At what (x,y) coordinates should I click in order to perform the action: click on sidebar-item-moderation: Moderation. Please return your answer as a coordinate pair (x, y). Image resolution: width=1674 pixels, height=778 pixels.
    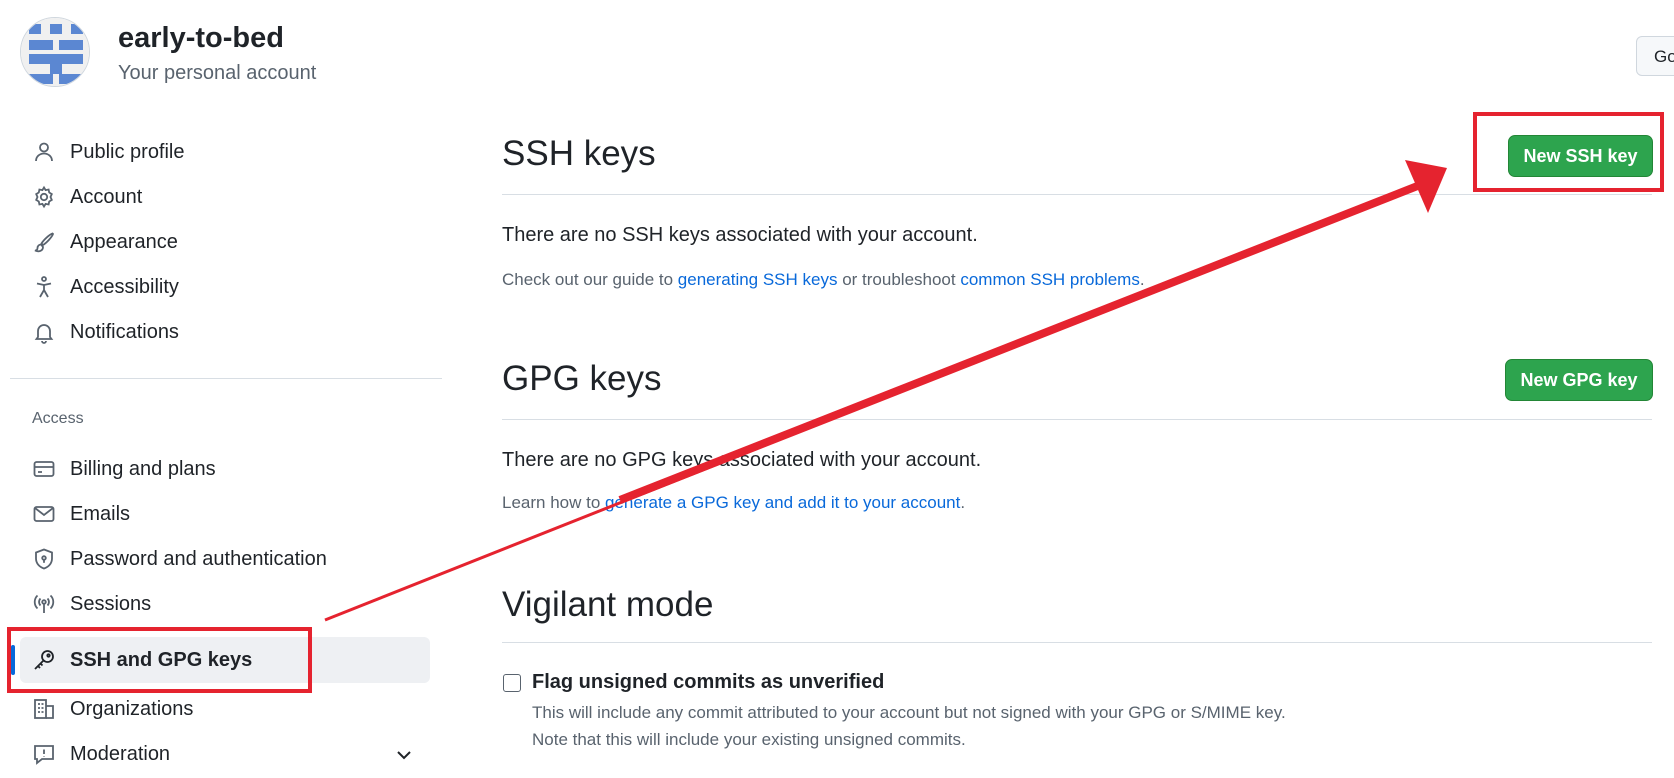
    Looking at the image, I should click on (225, 754).